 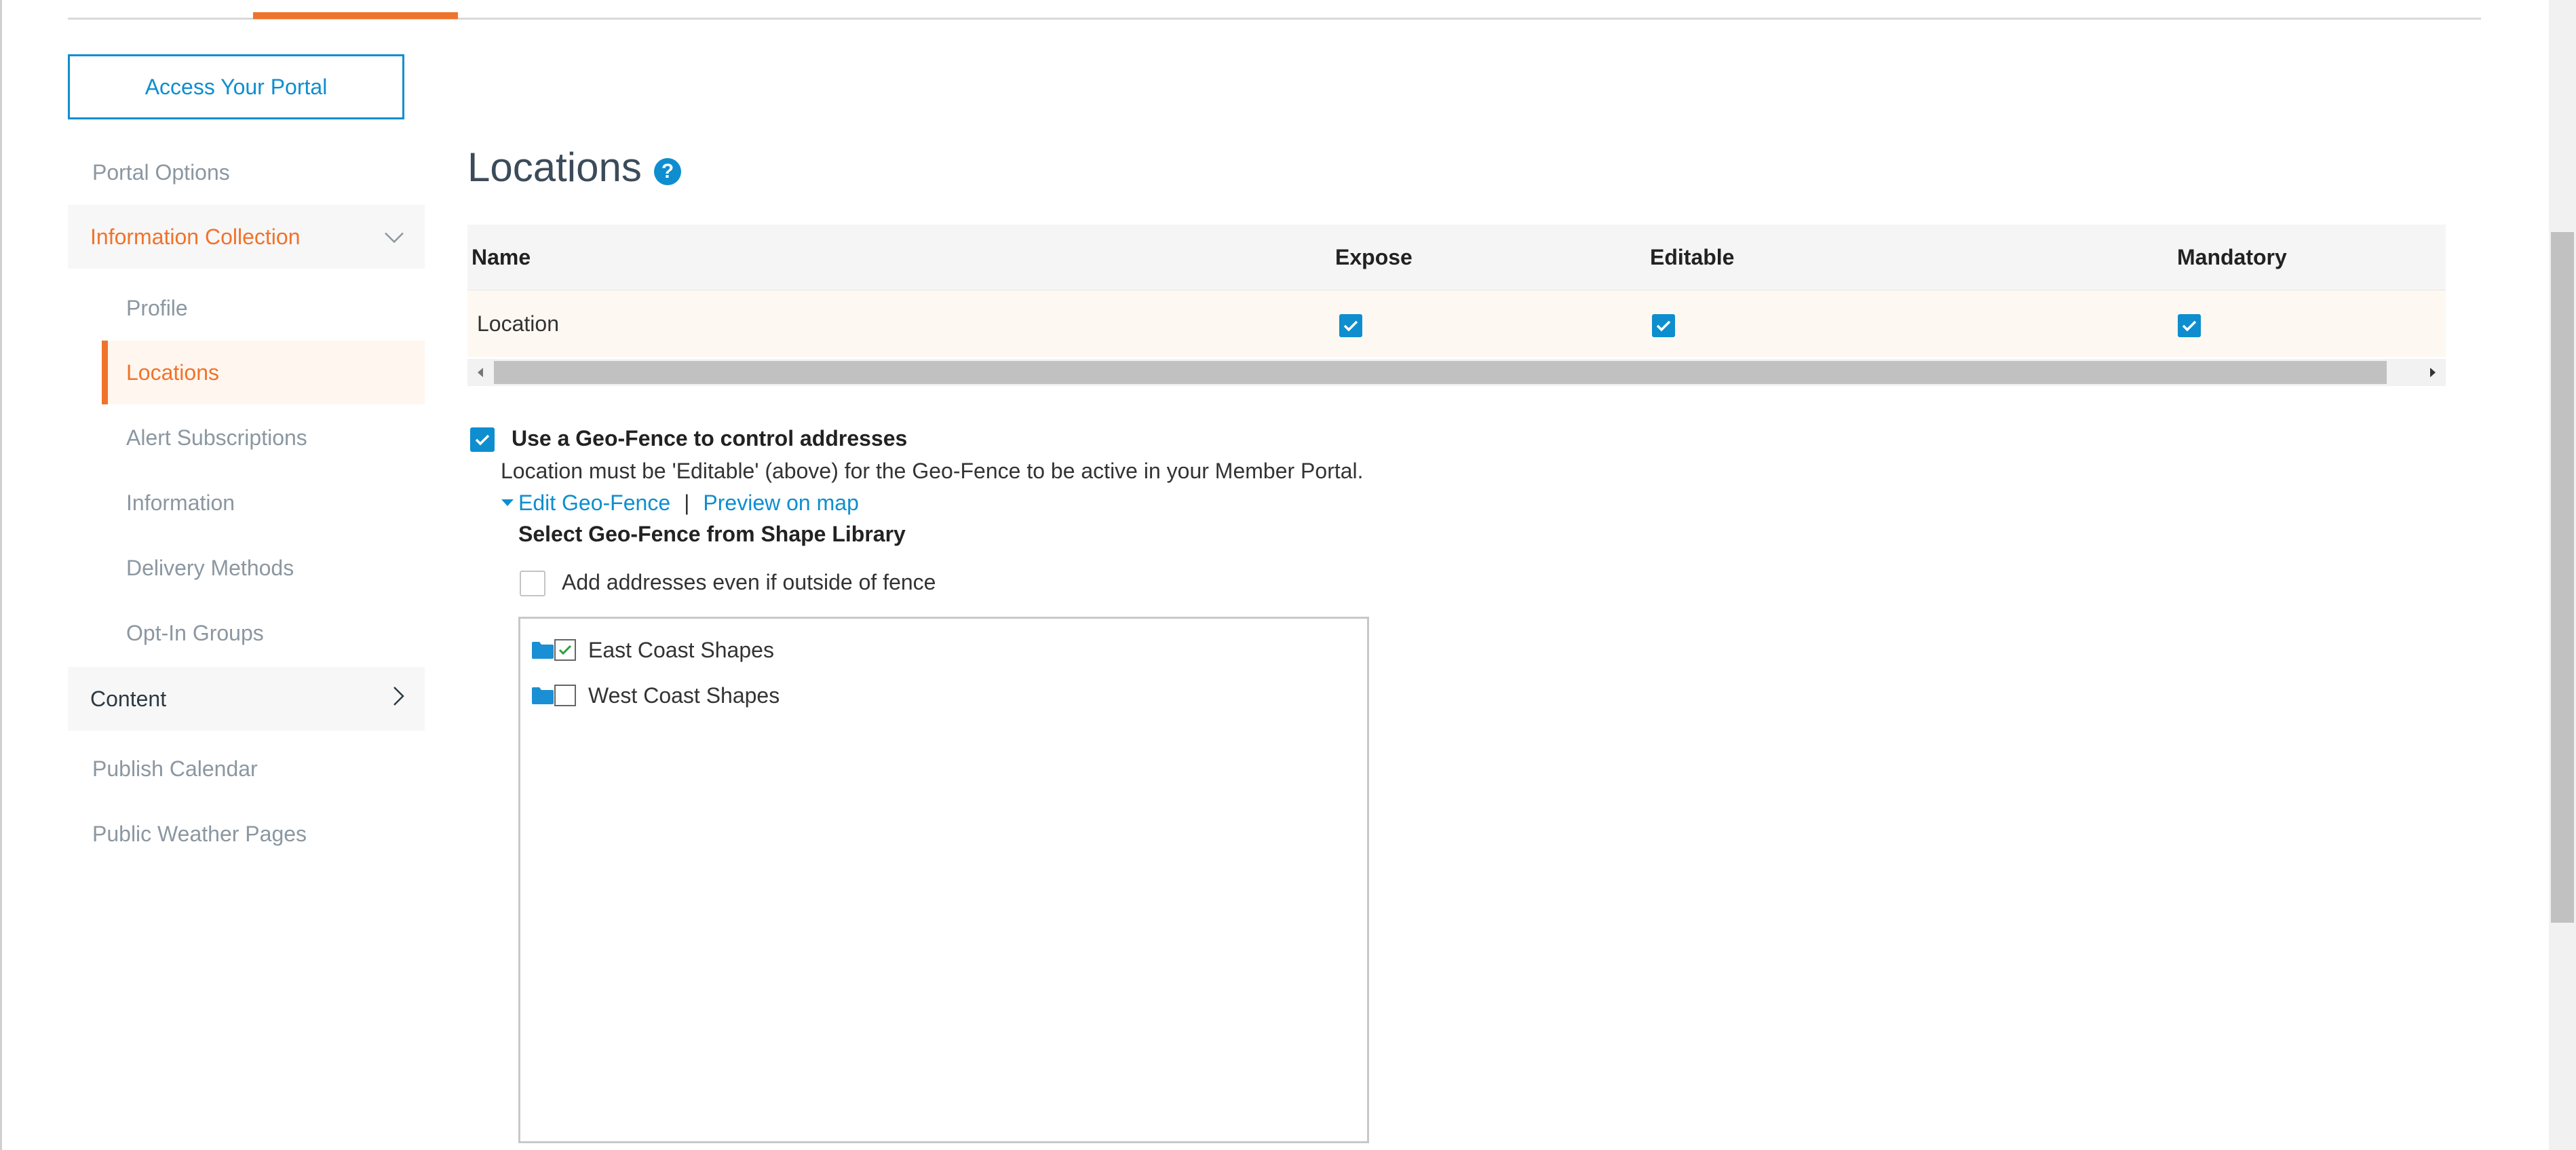 I want to click on sidebar-item-label: Opt-In Groups, so click(x=195, y=632).